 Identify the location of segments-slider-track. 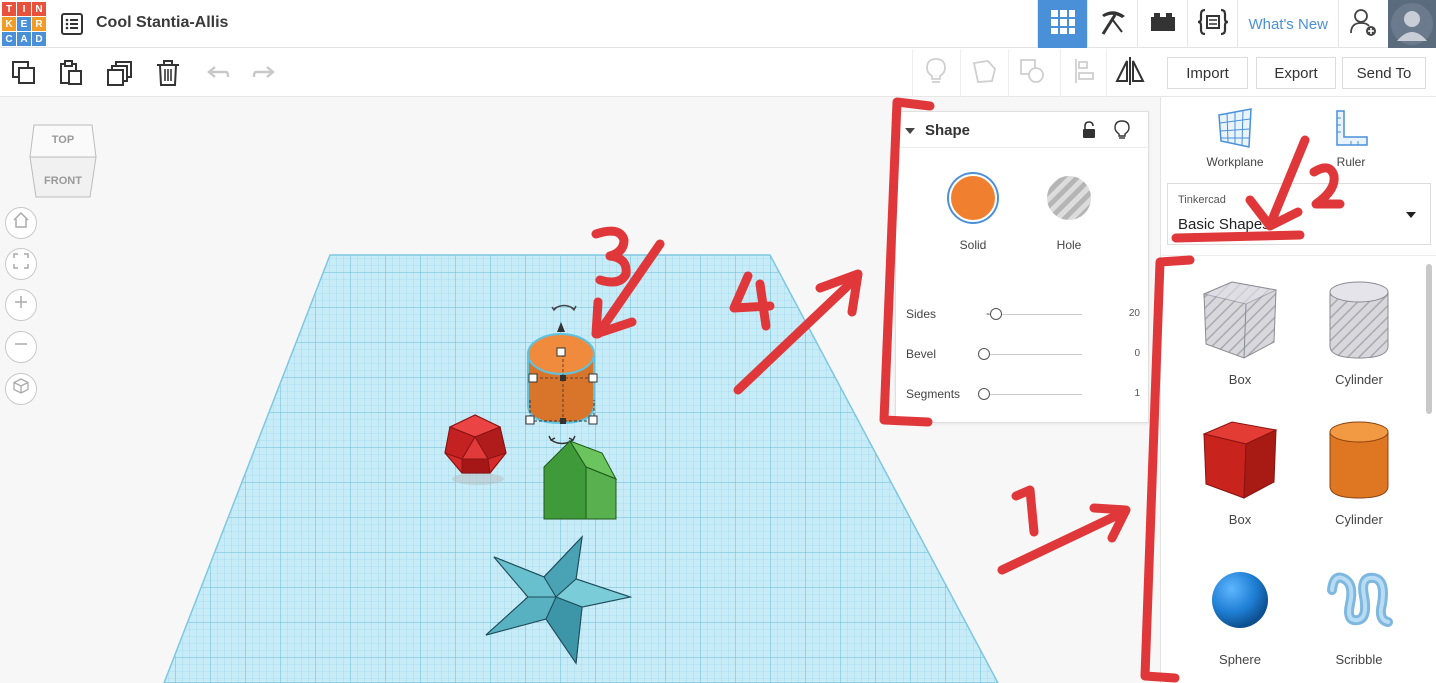
(1035, 394).